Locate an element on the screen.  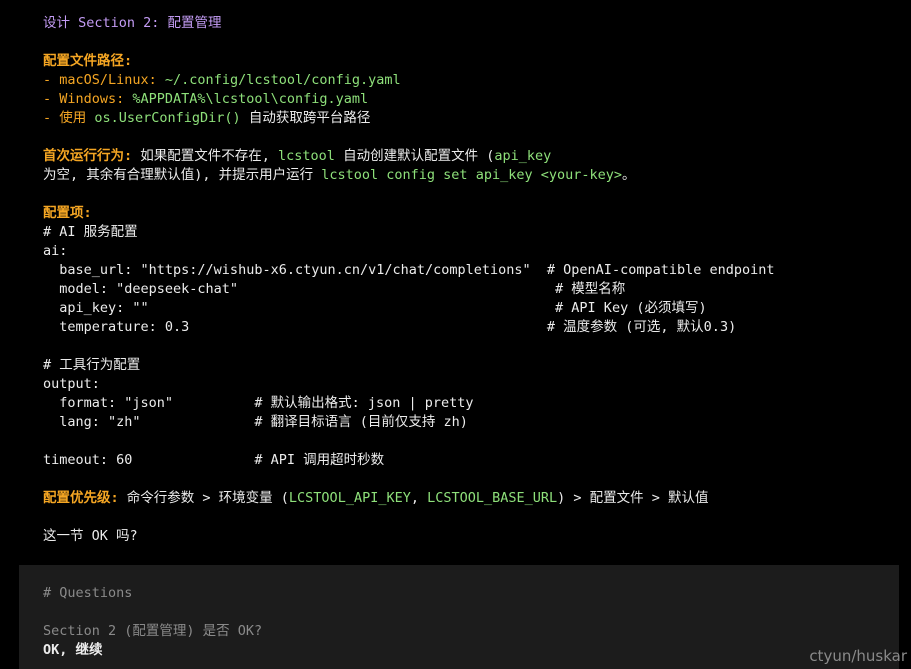
priority-env-1: LCSTOOL_API_KEY is located at coordinates (349, 498).